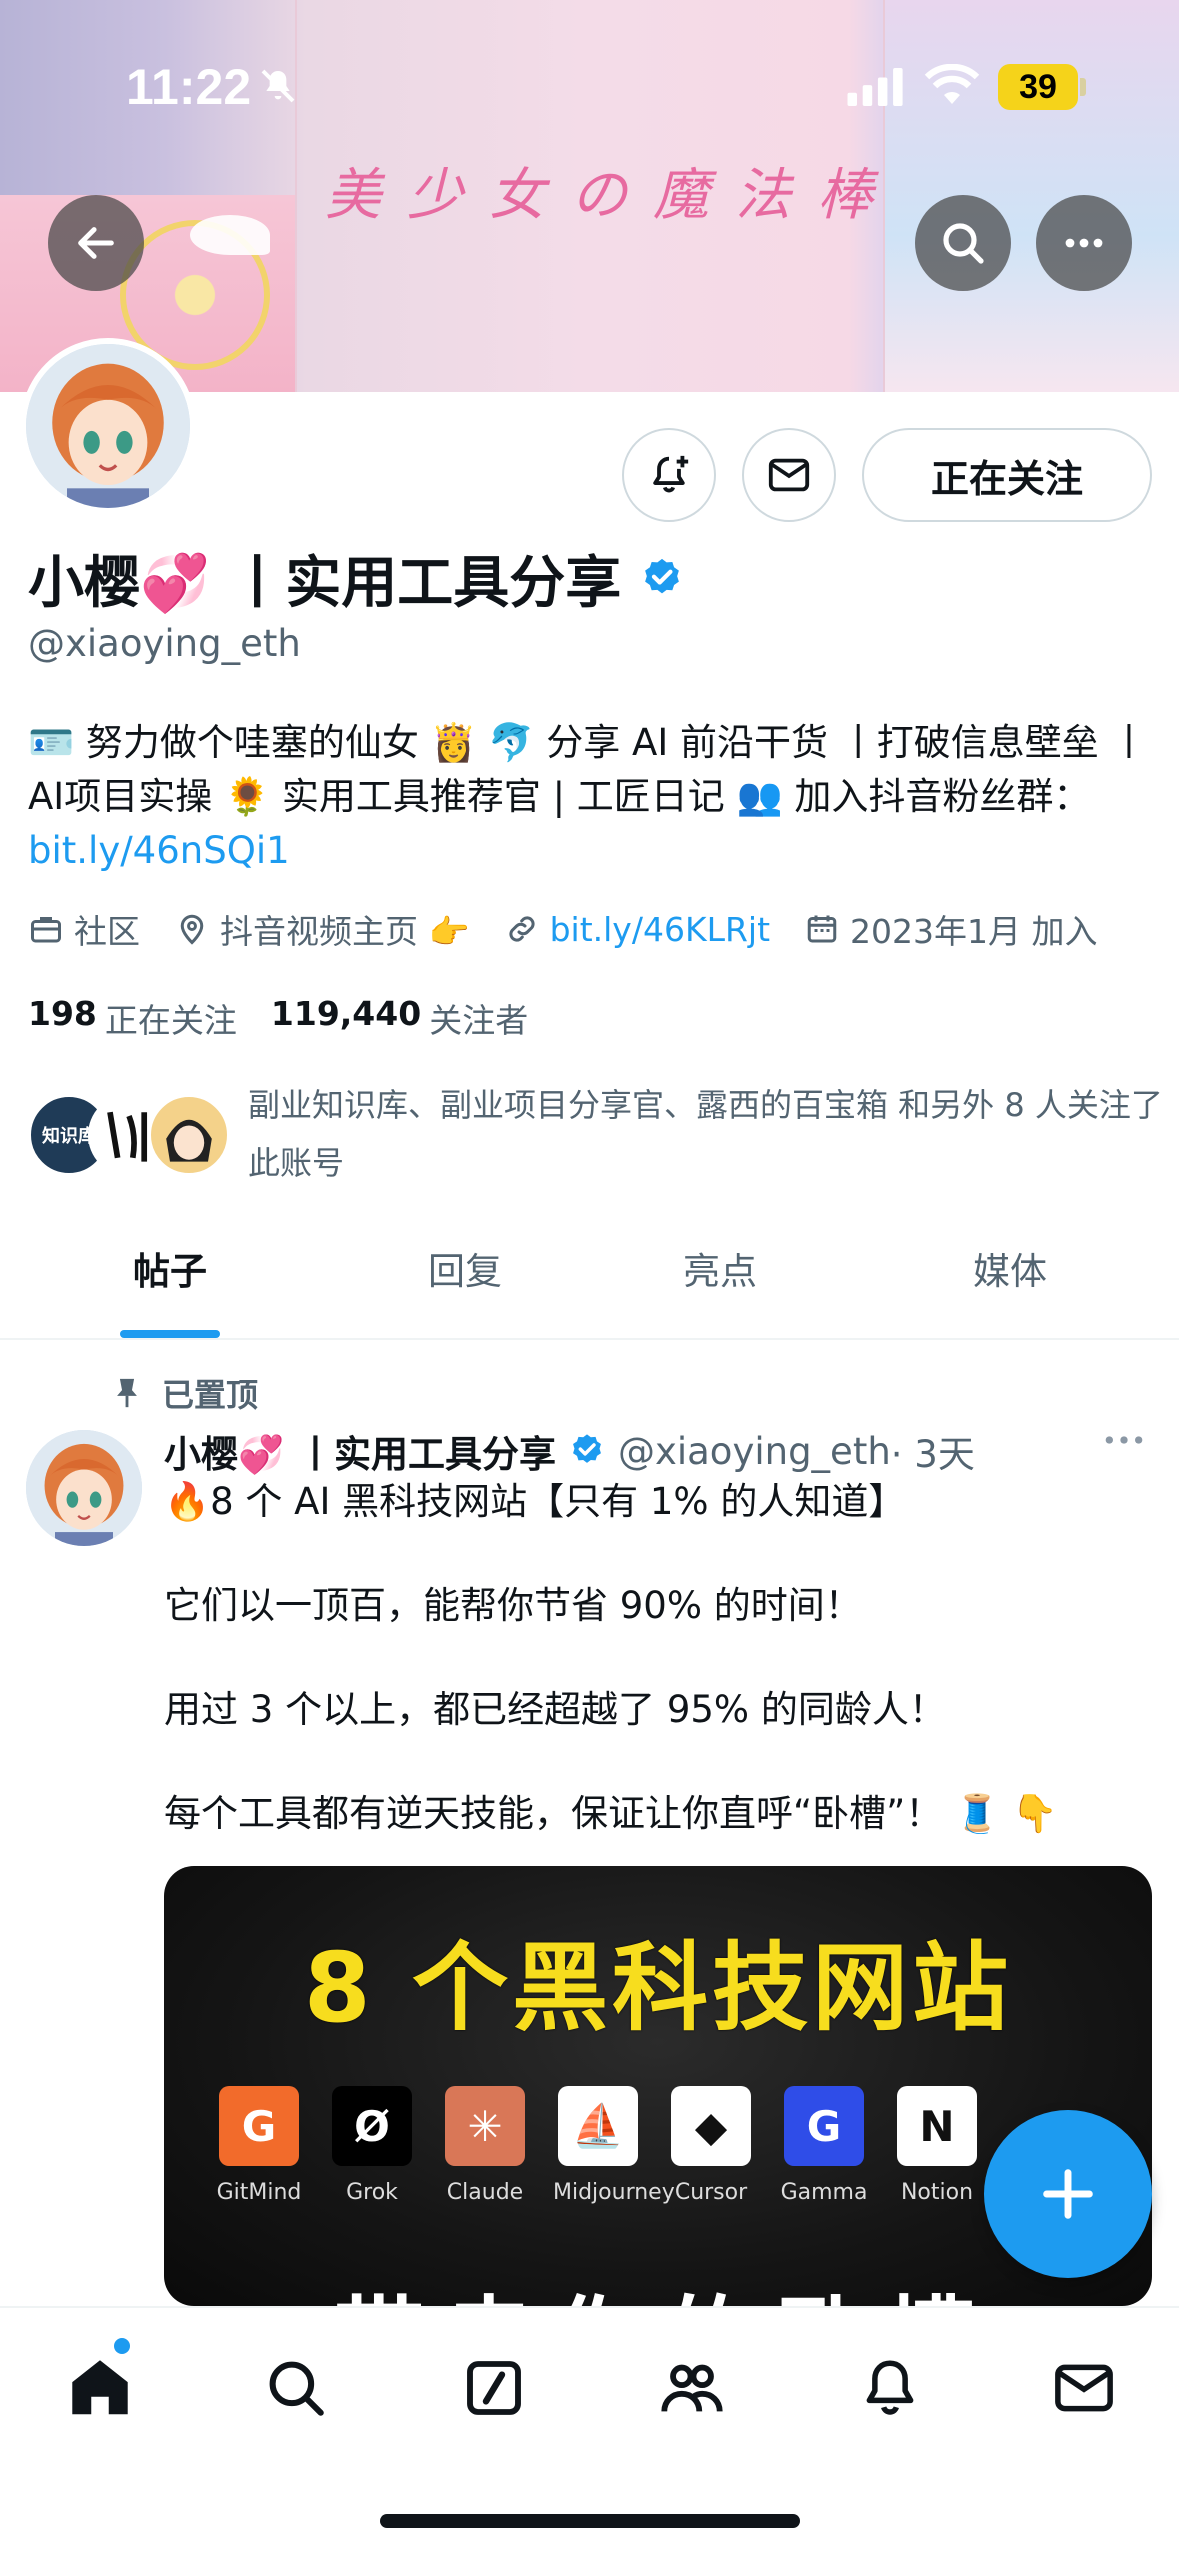 This screenshot has width=1179, height=2556. I want to click on cursor-icon: ◆, so click(711, 2126).